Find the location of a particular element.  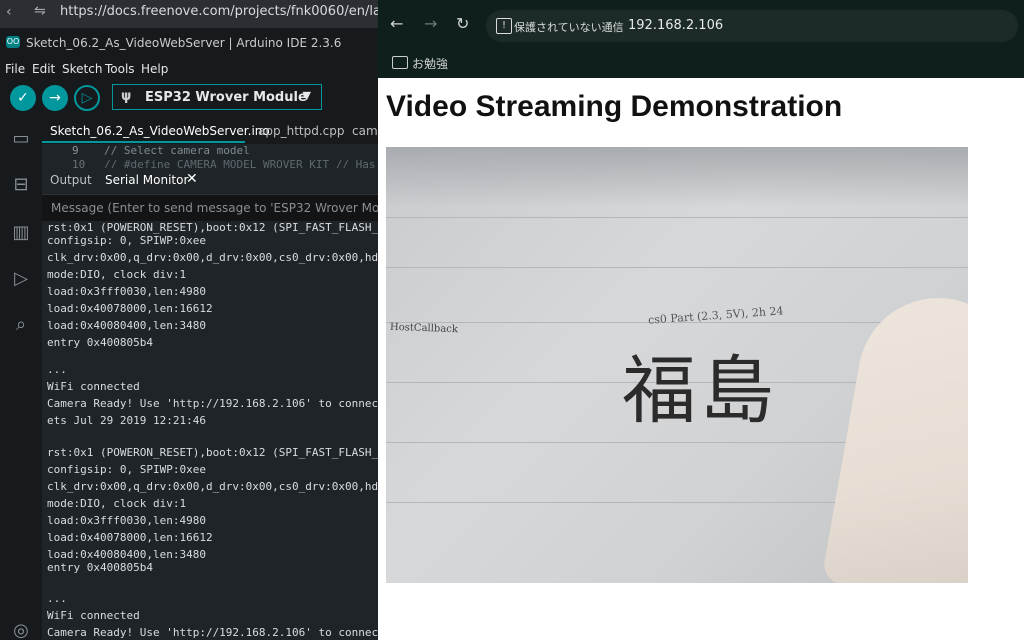

debug-button: ▷ is located at coordinates (87, 98).